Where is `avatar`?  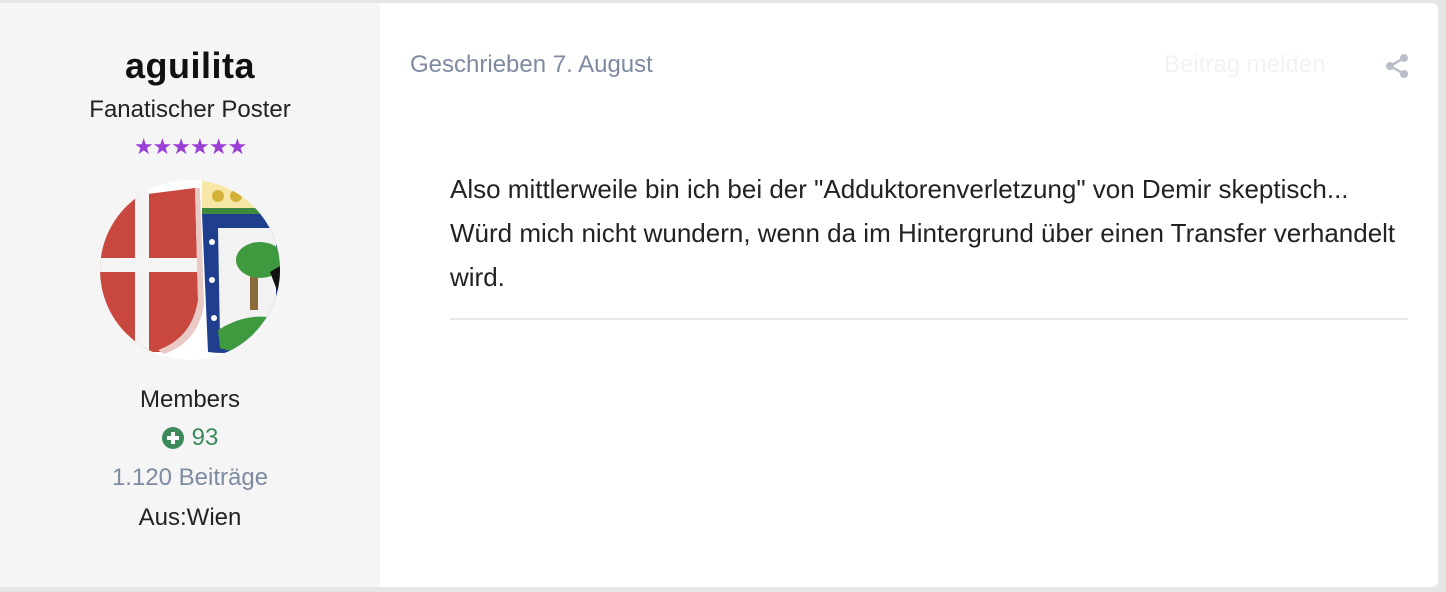 avatar is located at coordinates (190, 270).